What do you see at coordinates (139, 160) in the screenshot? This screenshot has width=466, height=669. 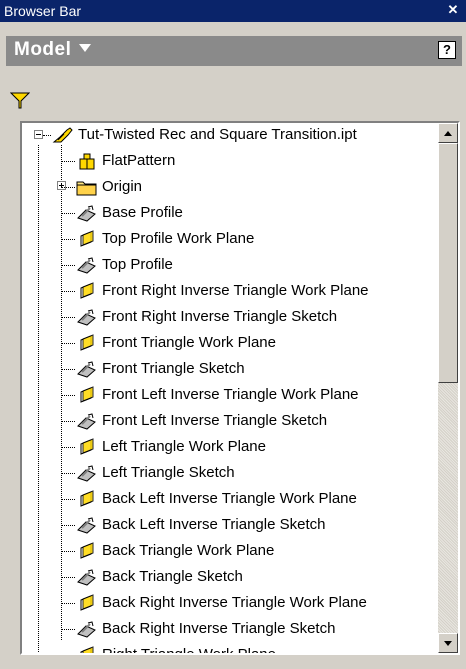 I see `tree-item-label: FlatPattern` at bounding box center [139, 160].